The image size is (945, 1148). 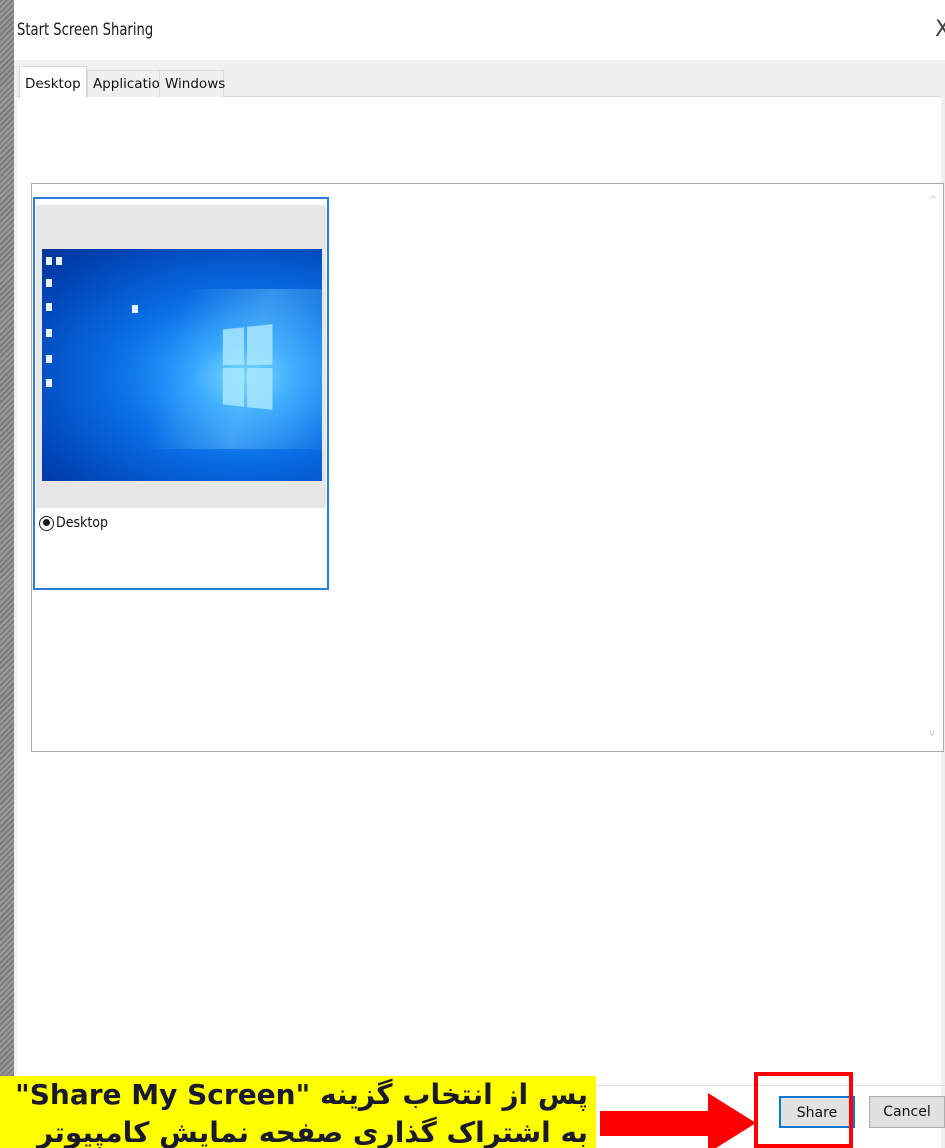 I want to click on screen-item-label: Desktop, so click(x=82, y=523).